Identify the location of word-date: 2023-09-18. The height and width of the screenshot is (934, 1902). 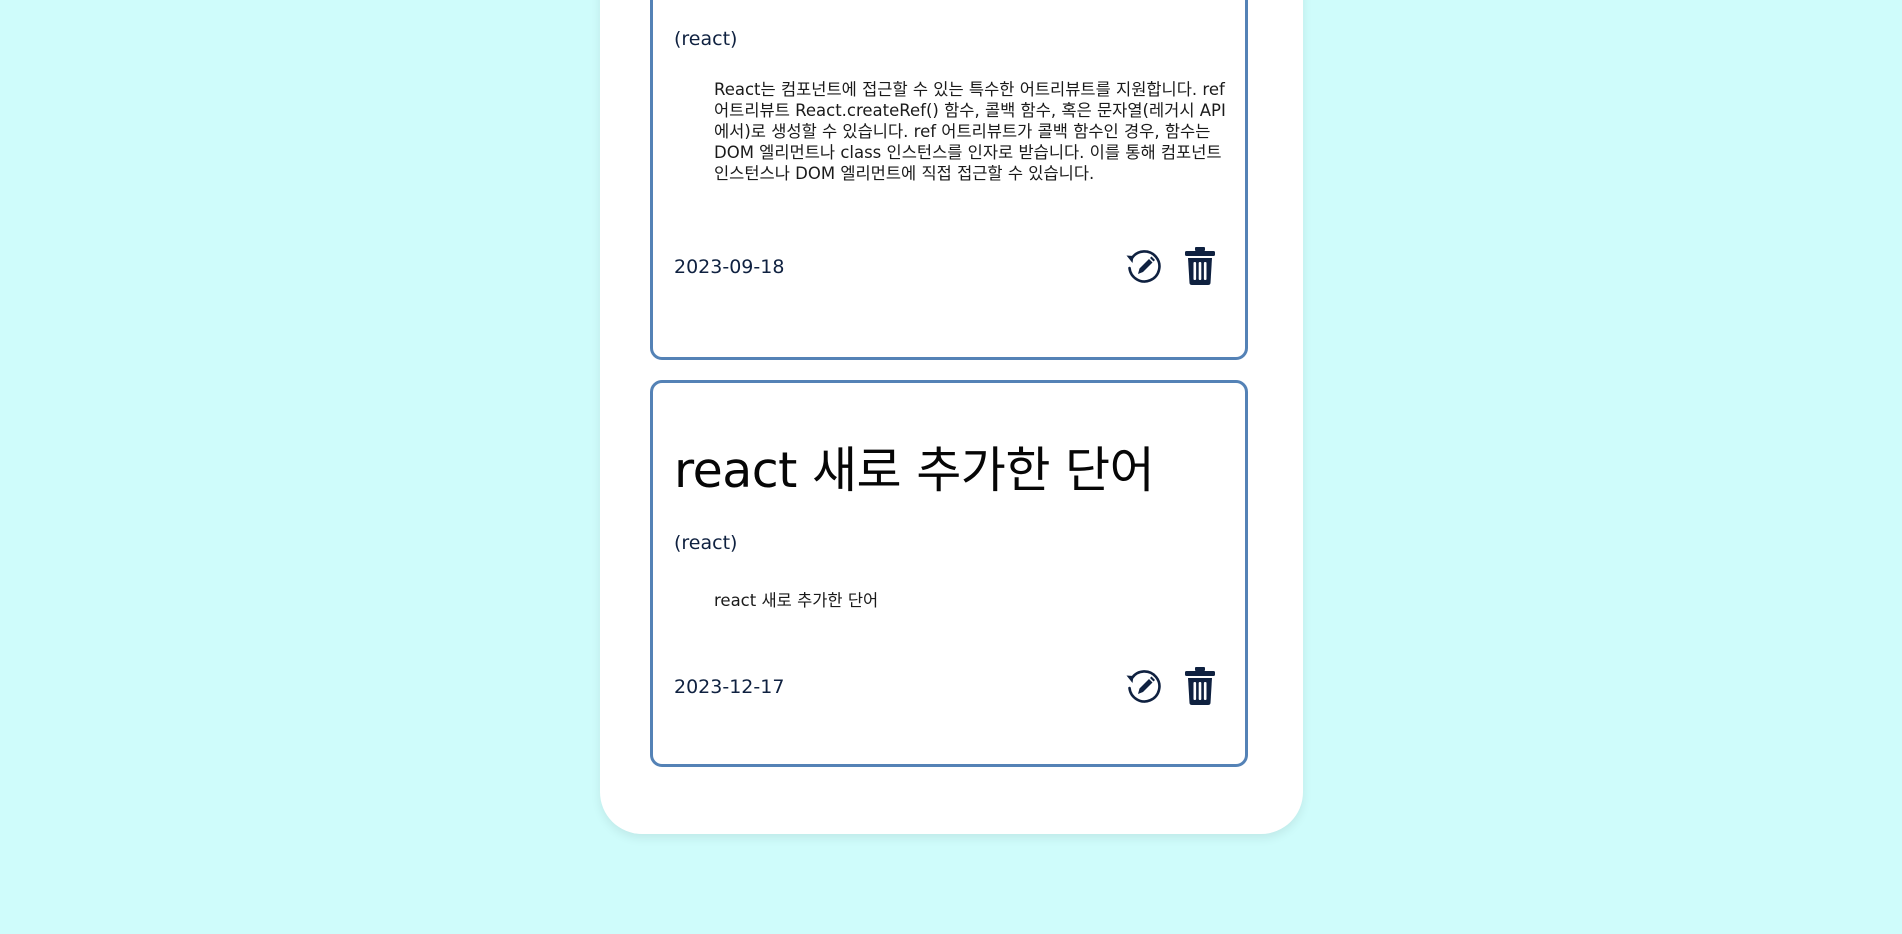
(729, 267).